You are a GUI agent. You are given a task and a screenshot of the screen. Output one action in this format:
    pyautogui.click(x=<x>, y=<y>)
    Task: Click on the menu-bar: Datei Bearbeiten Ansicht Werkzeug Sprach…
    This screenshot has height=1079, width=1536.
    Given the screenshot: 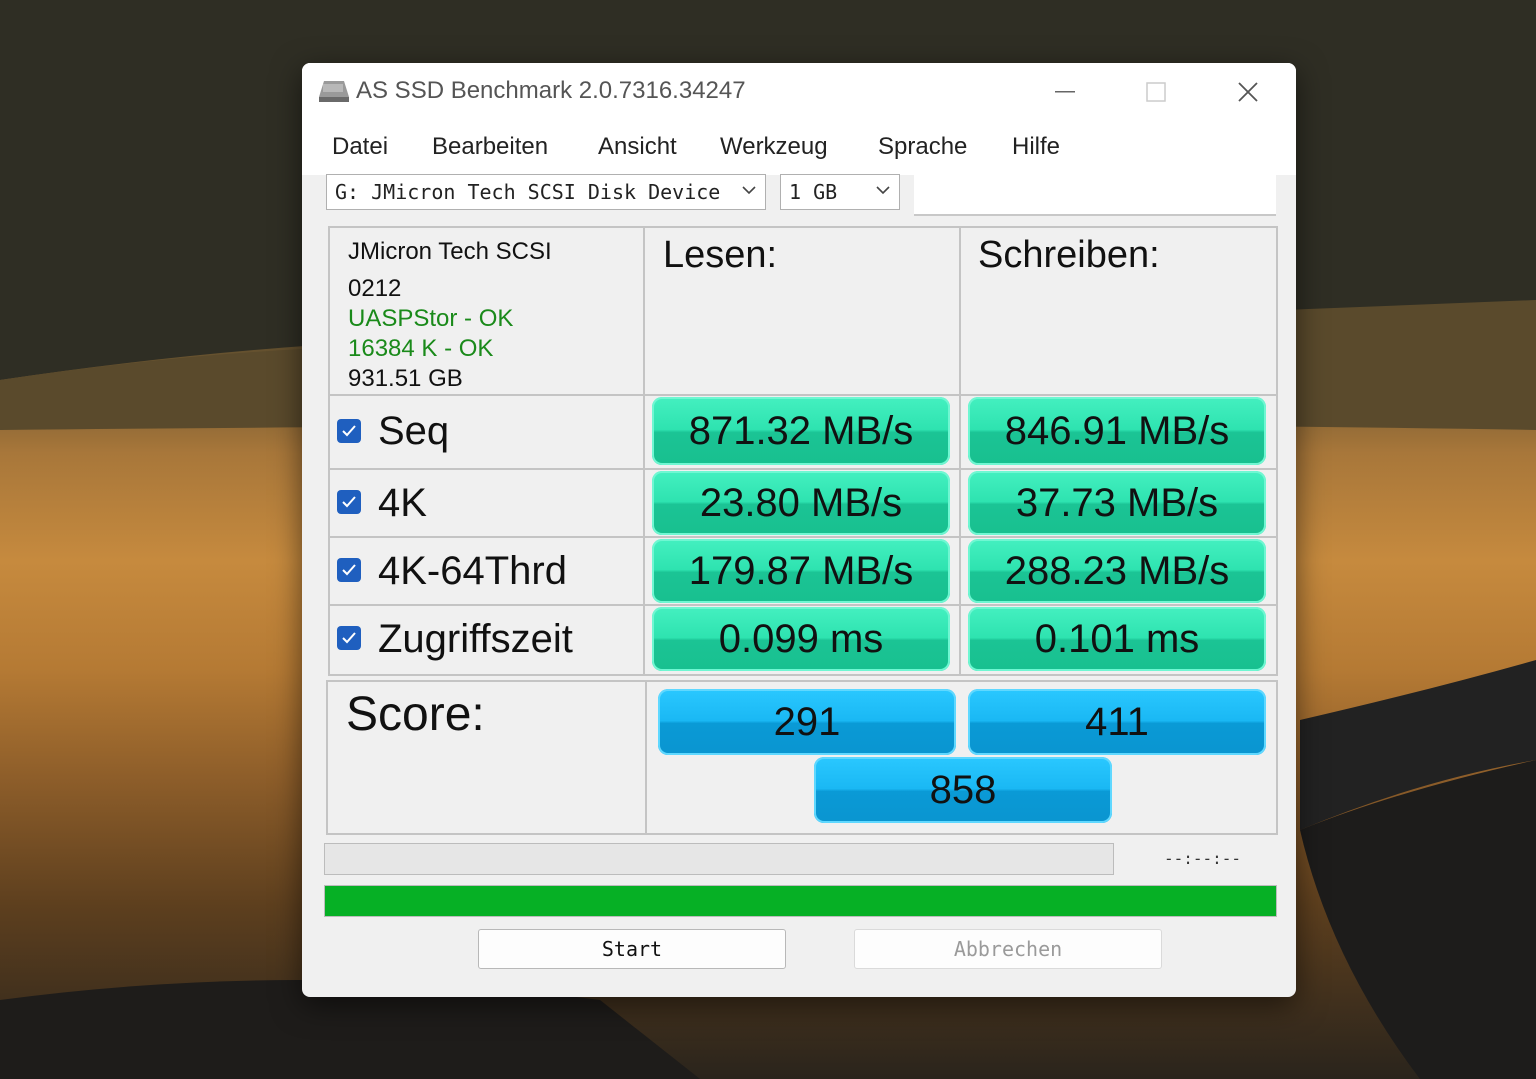 What is the action you would take?
    pyautogui.click(x=799, y=148)
    